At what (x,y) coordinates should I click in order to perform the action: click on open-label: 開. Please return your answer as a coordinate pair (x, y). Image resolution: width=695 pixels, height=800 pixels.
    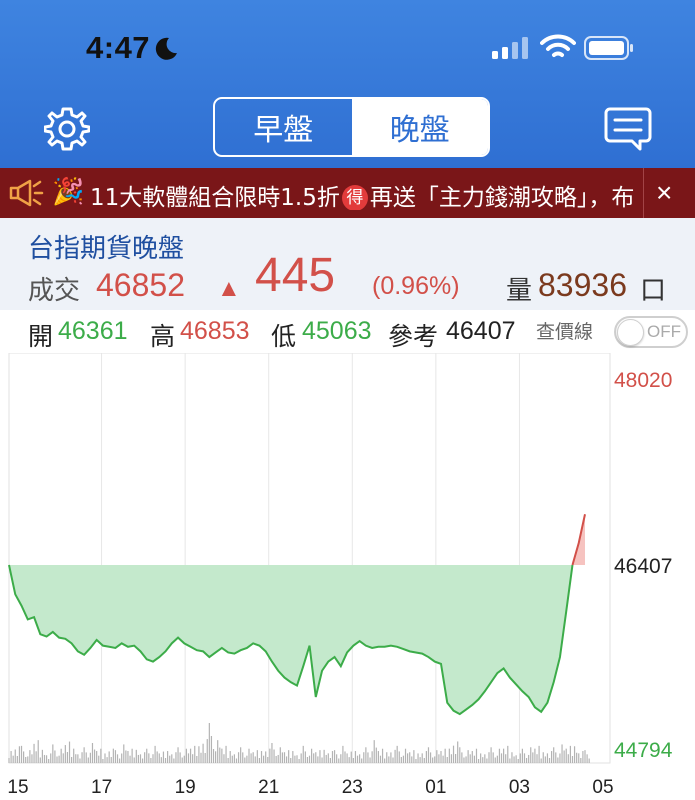
    Looking at the image, I should click on (41, 336).